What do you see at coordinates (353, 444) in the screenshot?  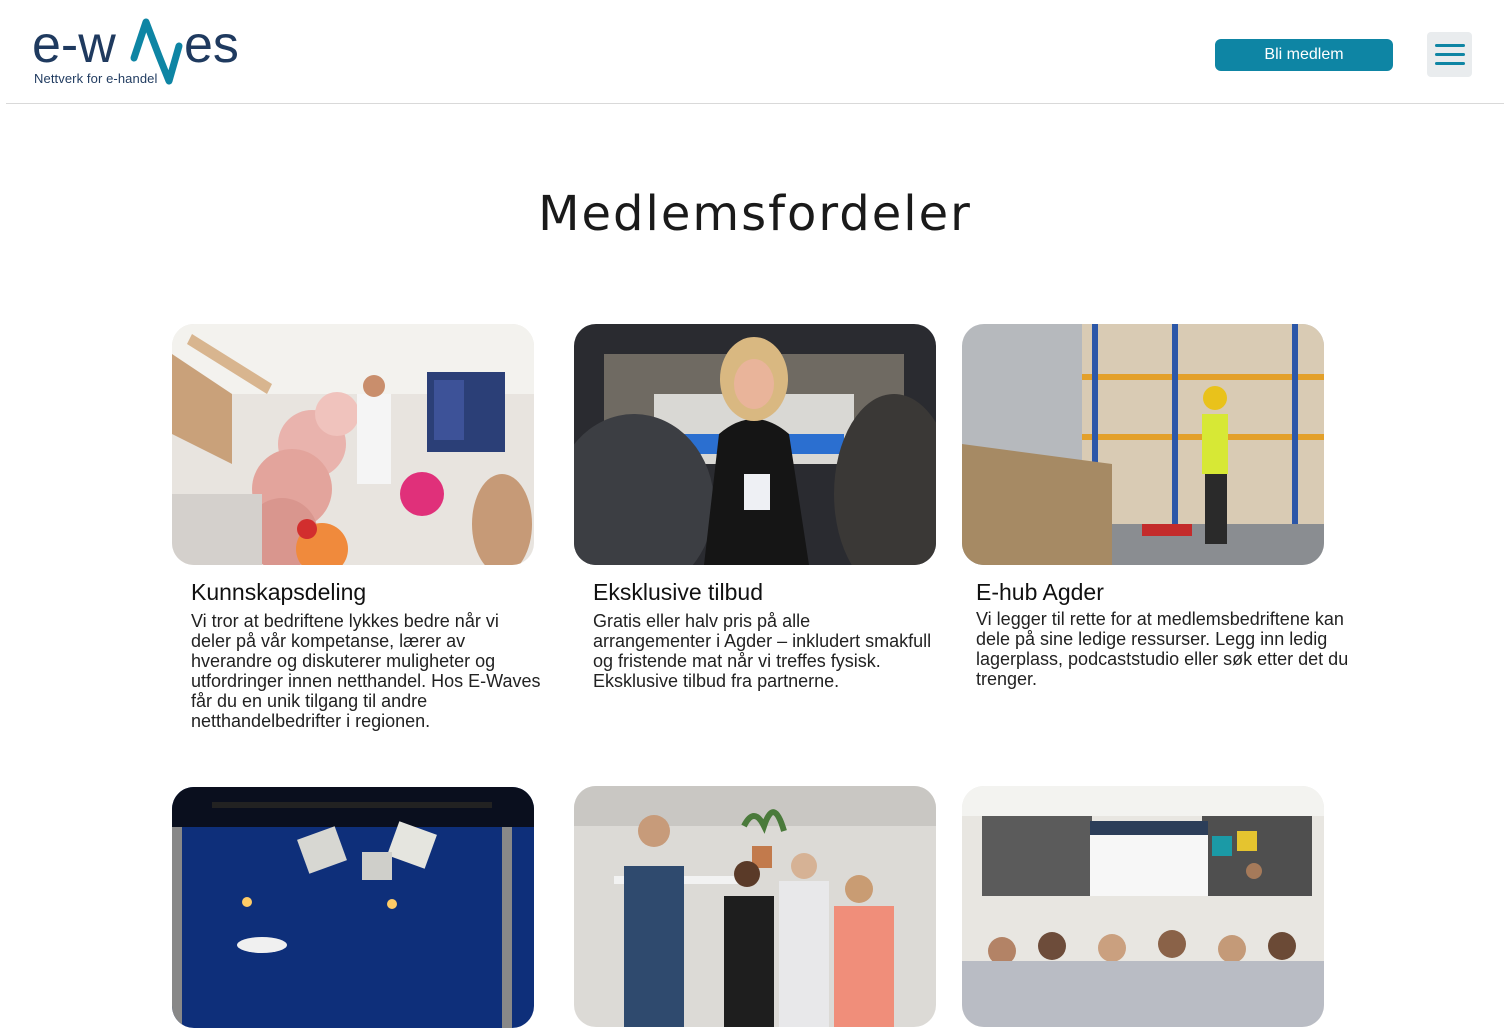 I see `conference-speaker-photo` at bounding box center [353, 444].